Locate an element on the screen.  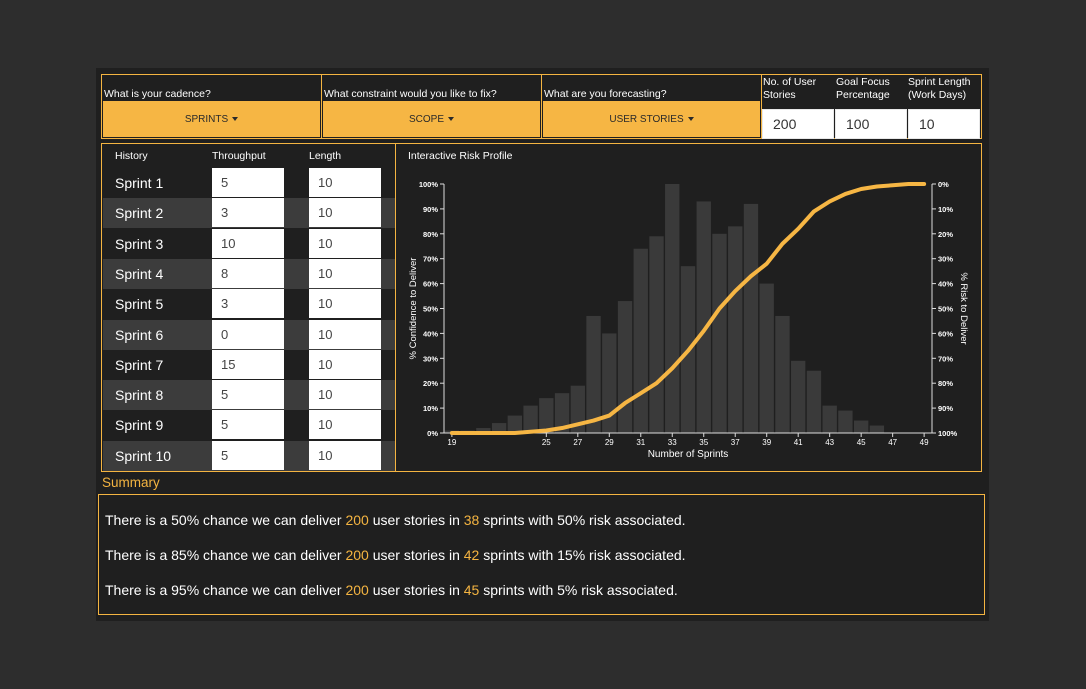
x-tick-label: 25 is located at coordinates (546, 442).